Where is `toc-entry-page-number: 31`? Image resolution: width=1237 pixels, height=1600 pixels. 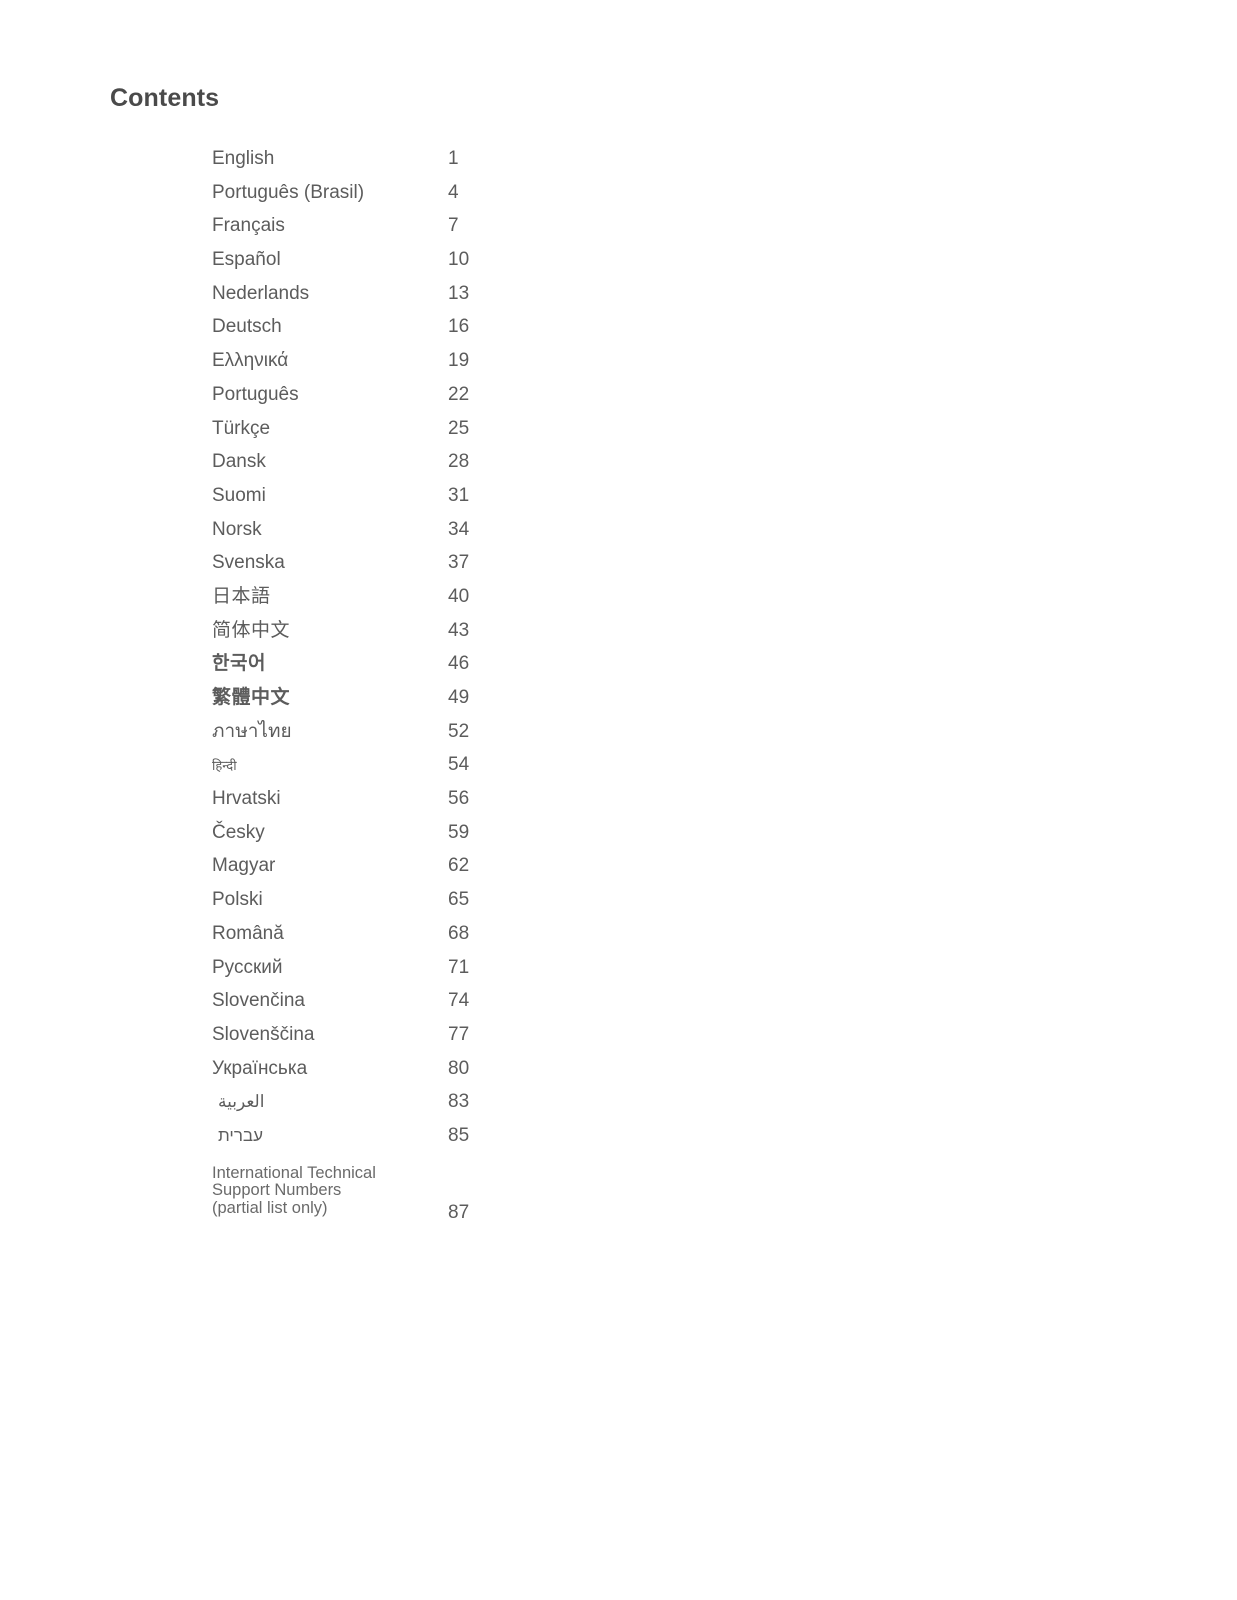 toc-entry-page-number: 31 is located at coordinates (459, 495).